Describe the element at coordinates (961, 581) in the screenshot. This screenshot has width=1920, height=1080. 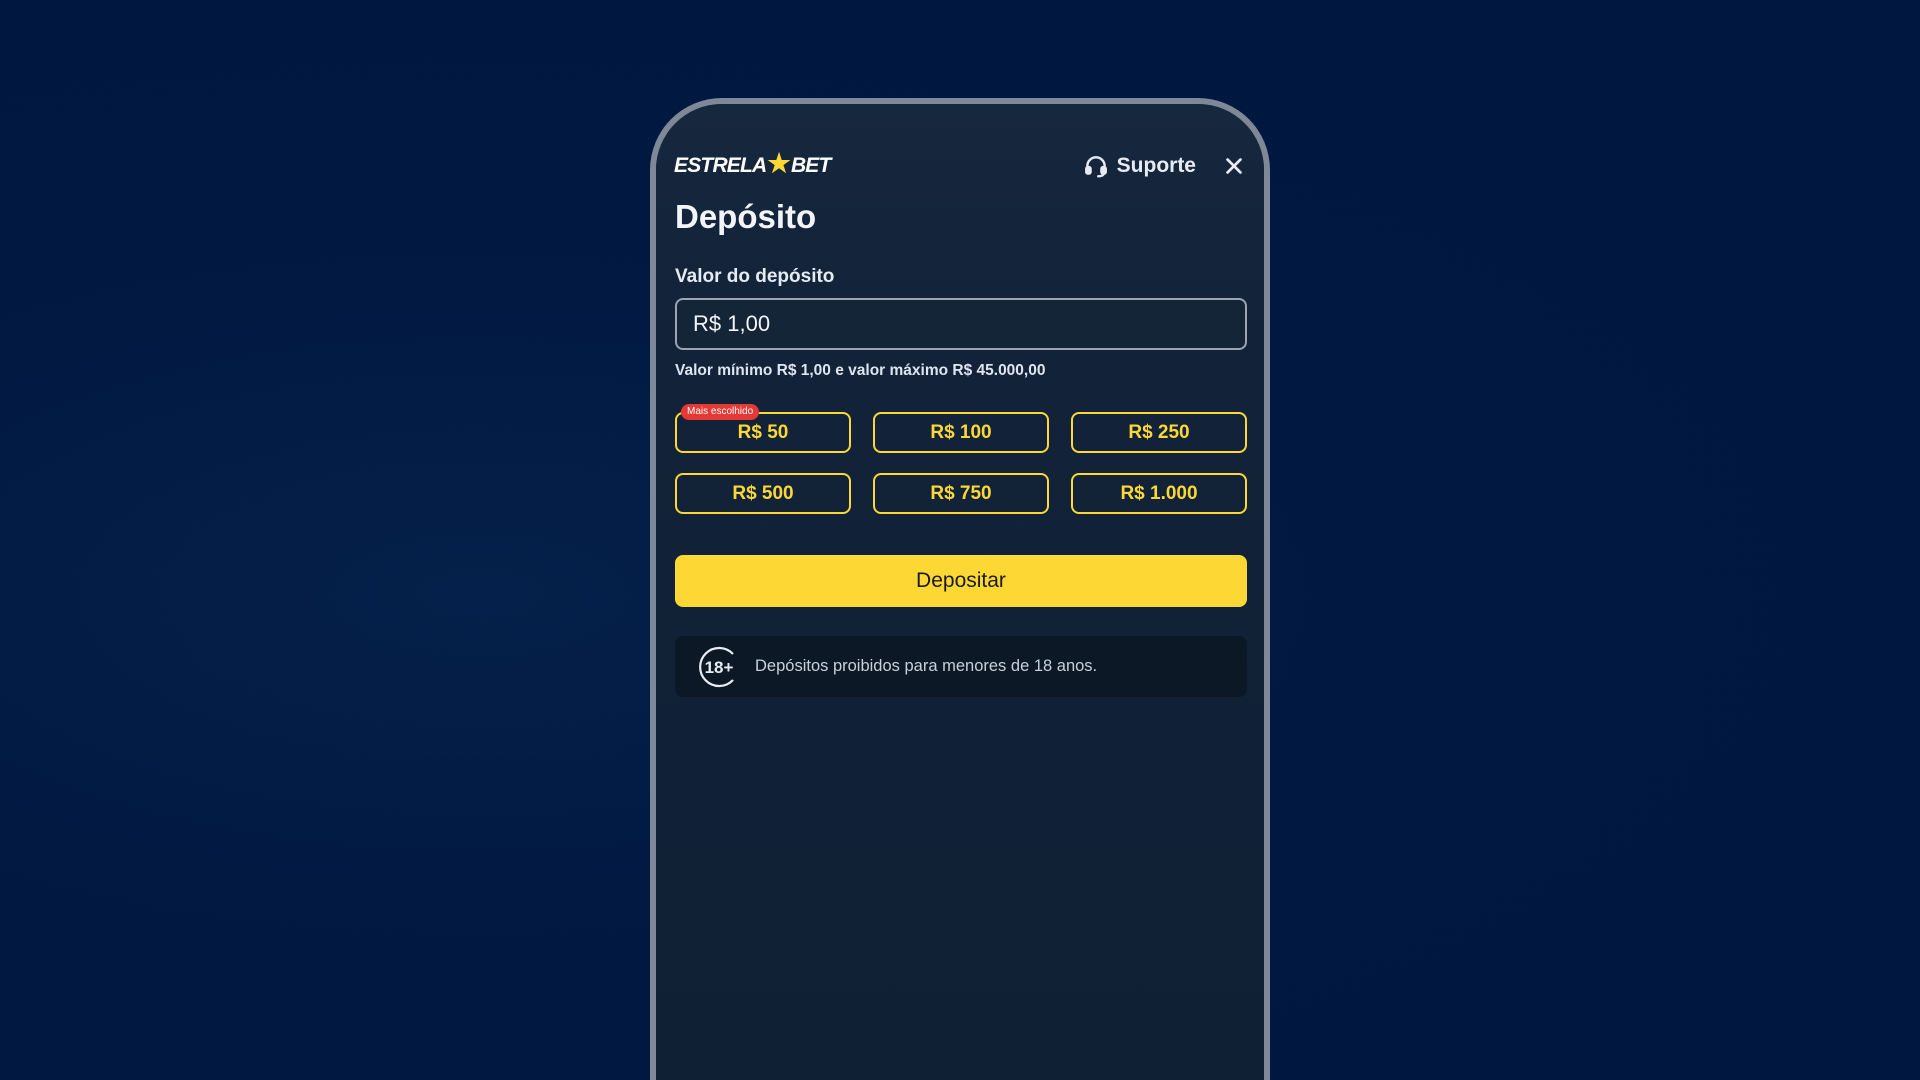
I see `deposit-button: Depositar` at that location.